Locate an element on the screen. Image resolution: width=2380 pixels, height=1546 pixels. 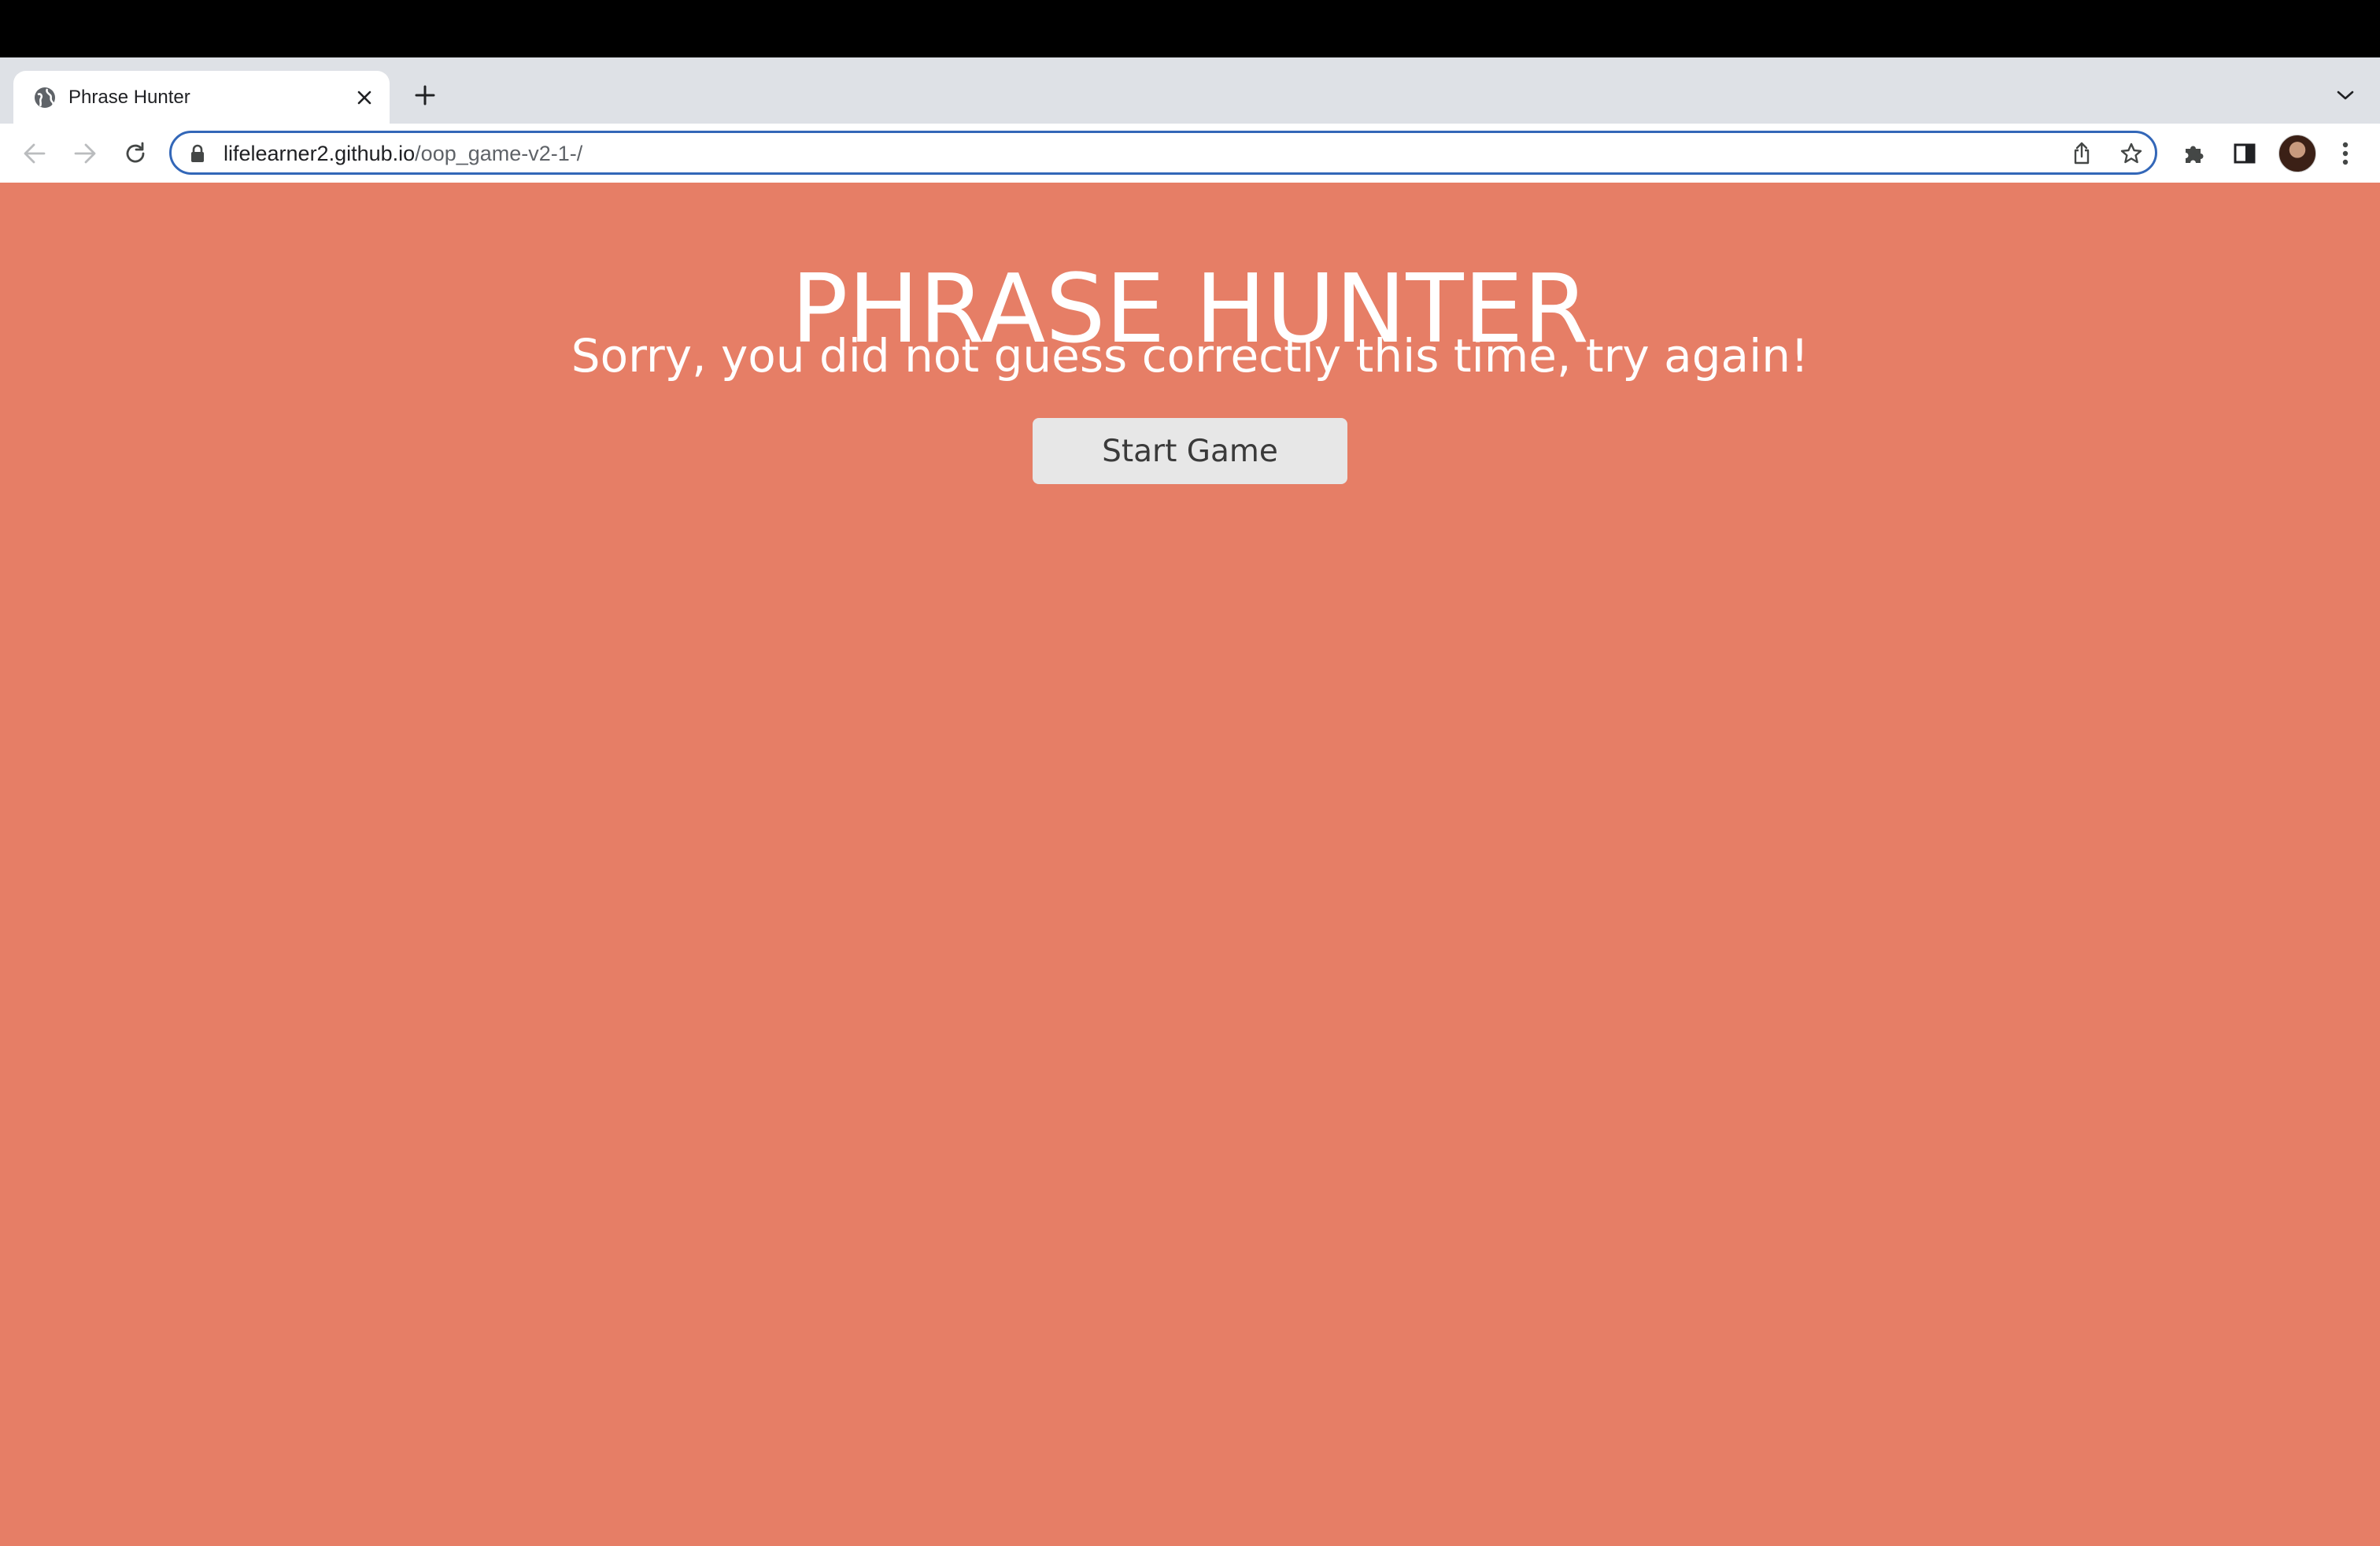
reload-icon is located at coordinates (135, 153).